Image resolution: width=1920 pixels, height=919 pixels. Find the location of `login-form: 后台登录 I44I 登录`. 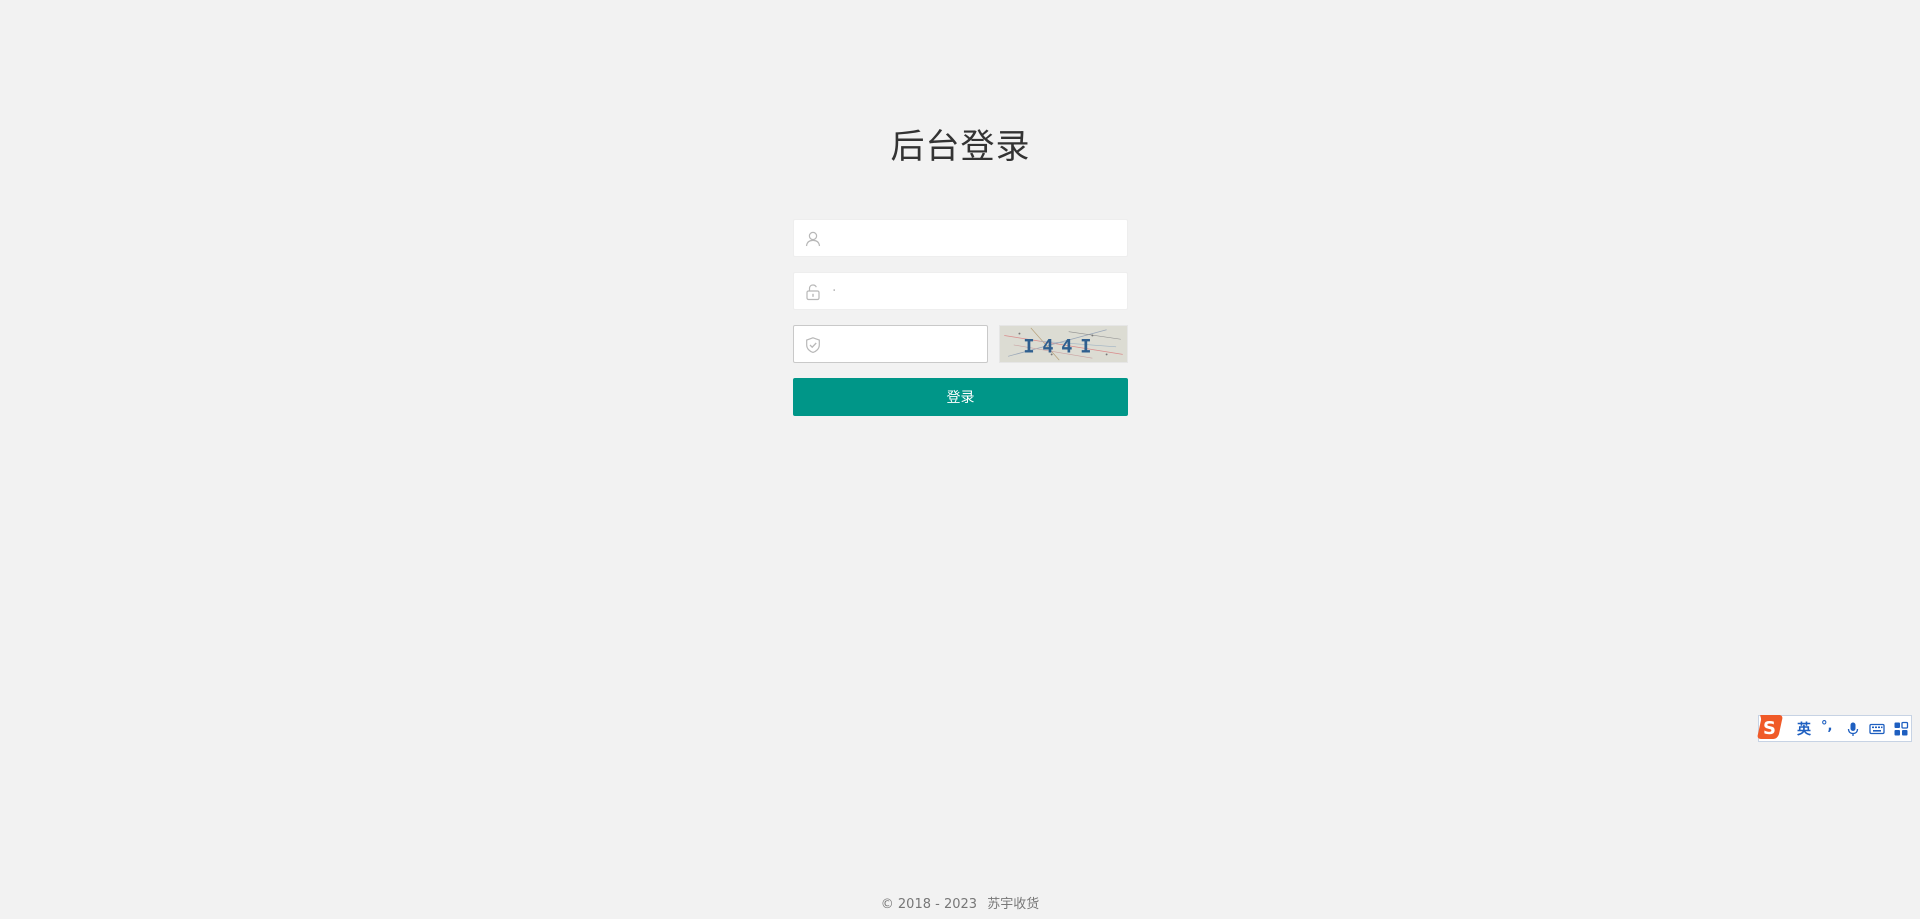

login-form: 后台登录 I44I 登录 is located at coordinates (960, 271).